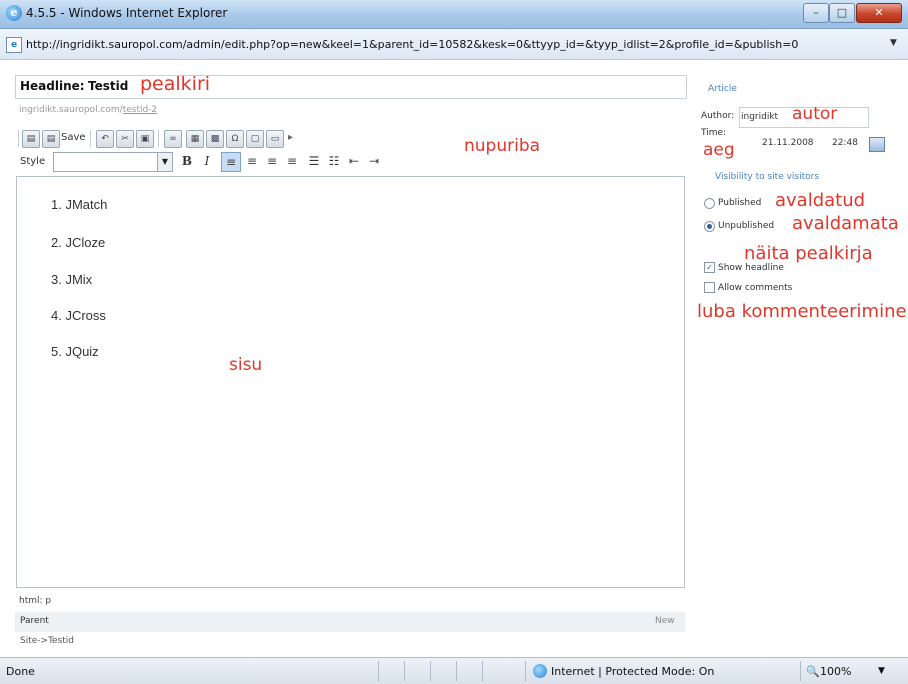 This screenshot has height=684, width=908. What do you see at coordinates (718, 116) in the screenshot?
I see `author-label: Author:` at bounding box center [718, 116].